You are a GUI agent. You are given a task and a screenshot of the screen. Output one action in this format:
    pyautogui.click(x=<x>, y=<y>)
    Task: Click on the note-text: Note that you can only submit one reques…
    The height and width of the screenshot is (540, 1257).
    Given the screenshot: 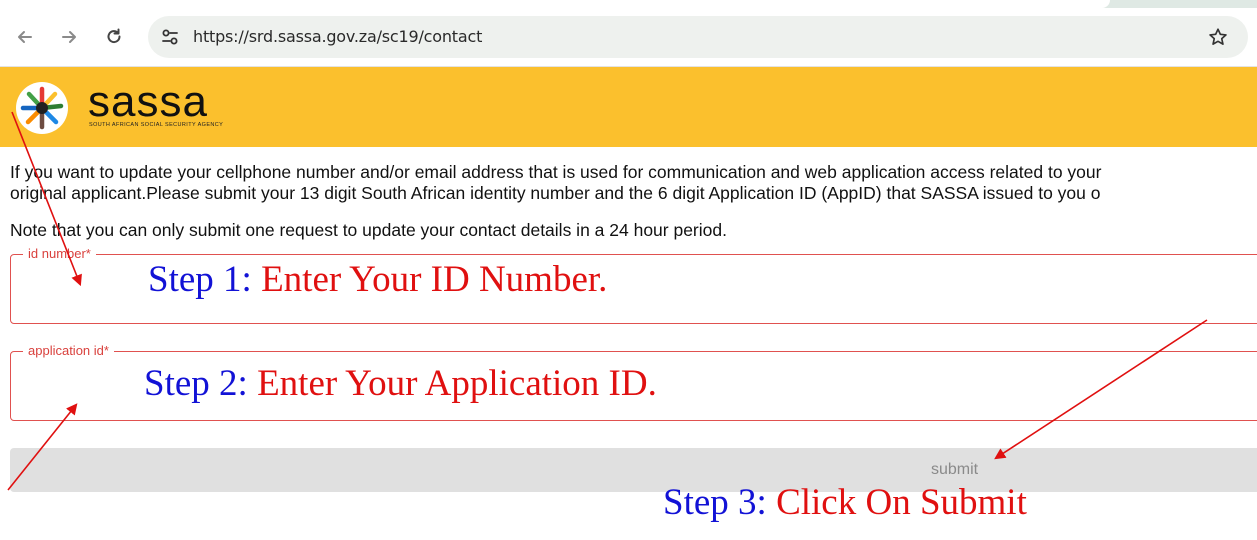 What is the action you would take?
    pyautogui.click(x=368, y=230)
    